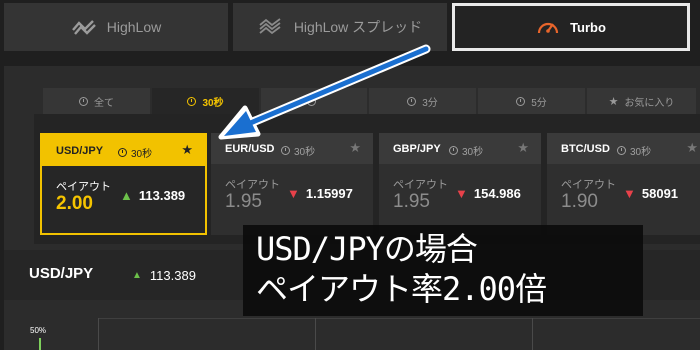  What do you see at coordinates (401, 289) in the screenshot?
I see `annotation-line-2: ペイアウト率2.00倍` at bounding box center [401, 289].